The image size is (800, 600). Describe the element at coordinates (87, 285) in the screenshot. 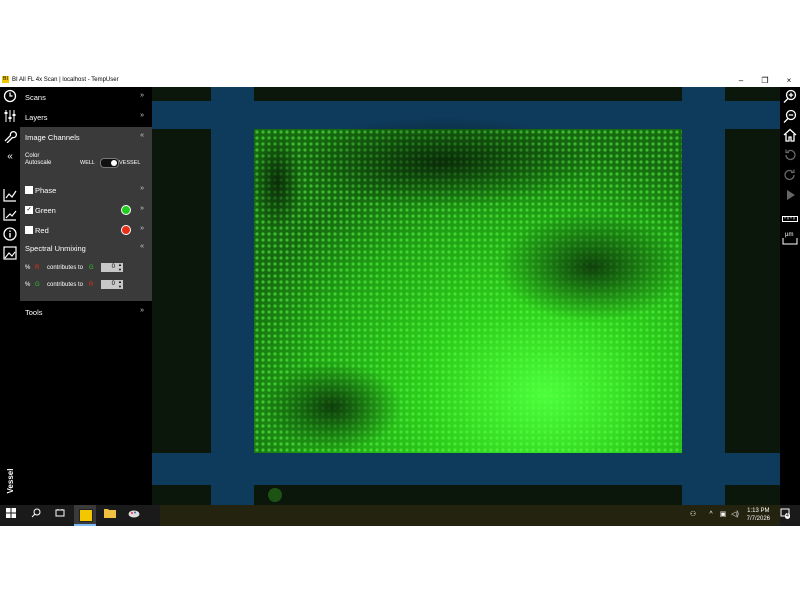

I see `unmix-g-to-r-row: % G contributes to R 0 ▲ ▼` at that location.